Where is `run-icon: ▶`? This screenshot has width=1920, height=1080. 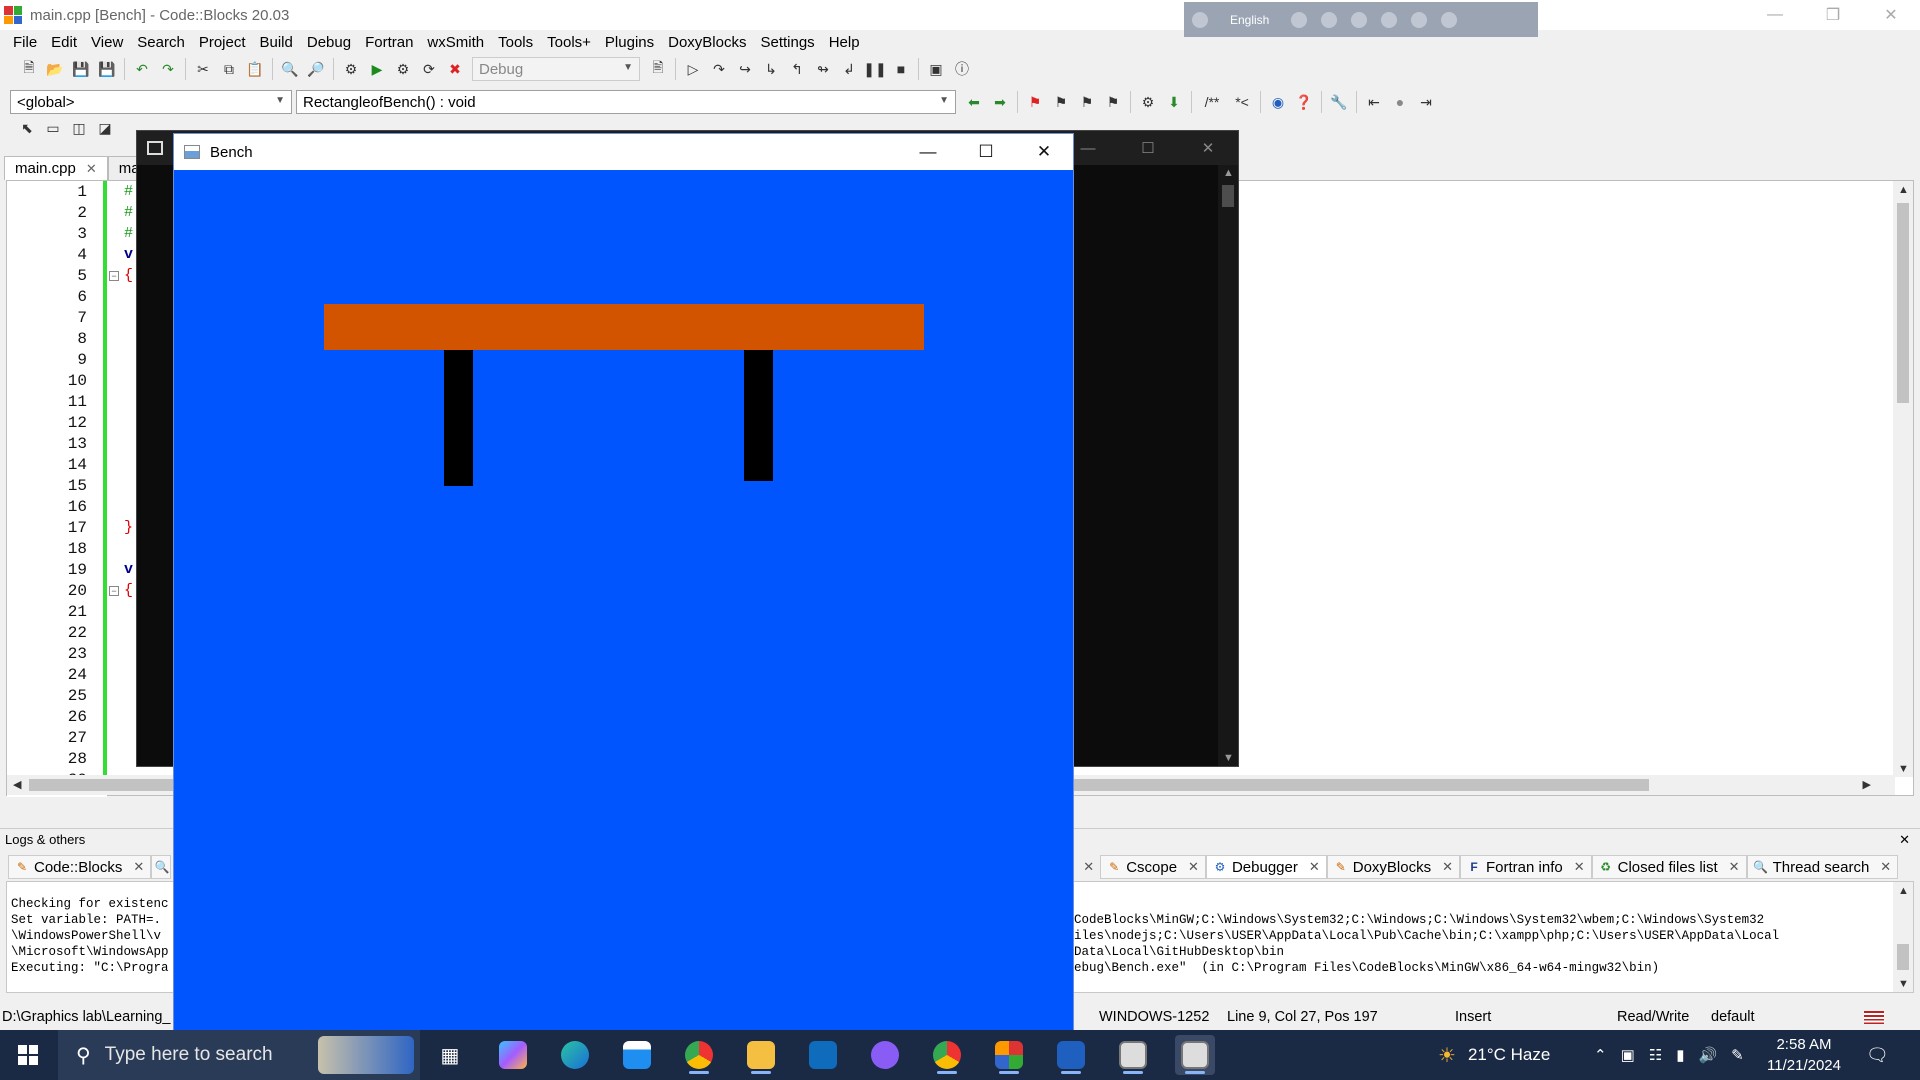 run-icon: ▶ is located at coordinates (377, 69).